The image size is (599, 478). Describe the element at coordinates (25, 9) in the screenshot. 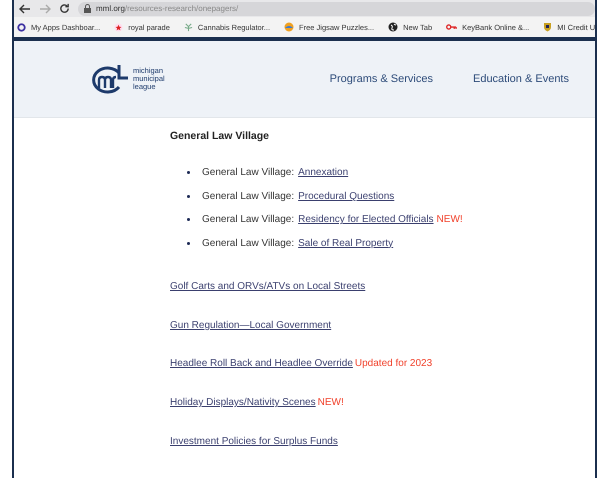

I see `back-icon` at that location.